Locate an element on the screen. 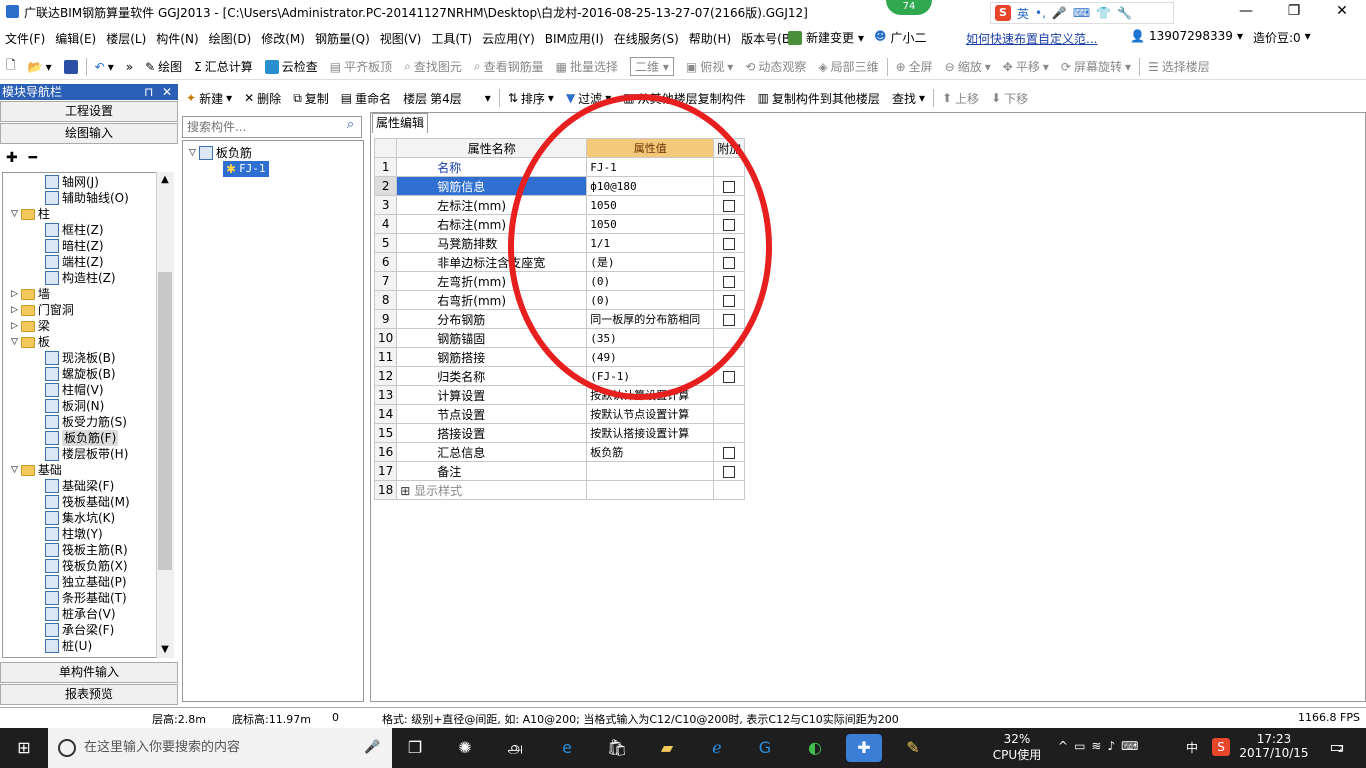 This screenshot has width=1366, height=768. overflow-chevron-icon: » is located at coordinates (129, 67).